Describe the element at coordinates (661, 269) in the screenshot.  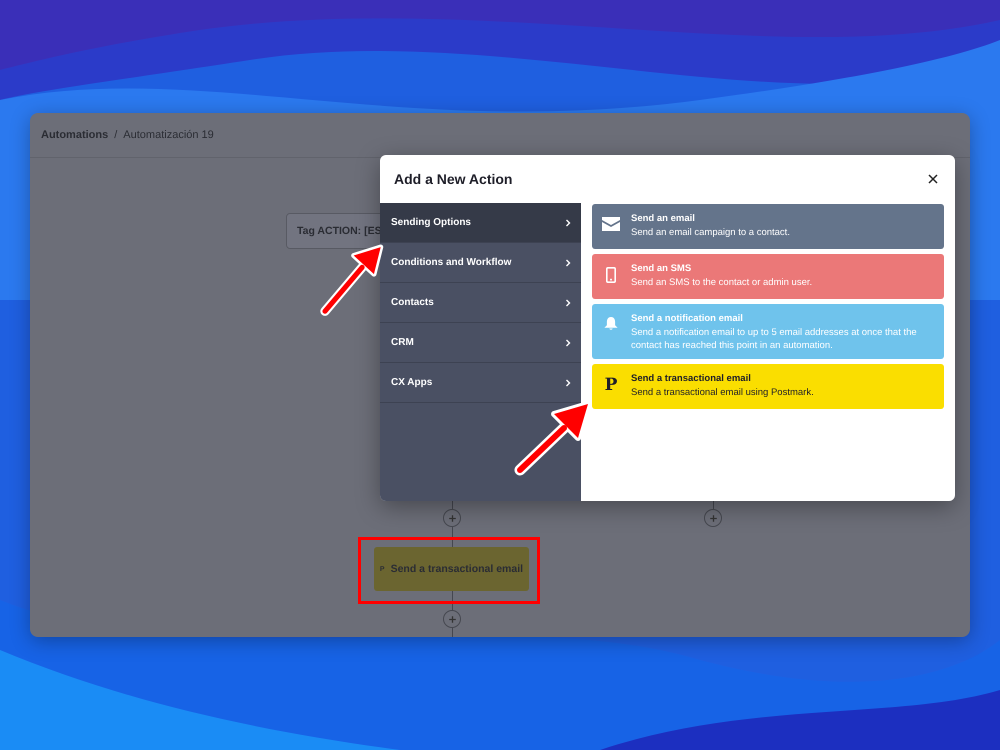
I see `action-title: Send an SMS` at that location.